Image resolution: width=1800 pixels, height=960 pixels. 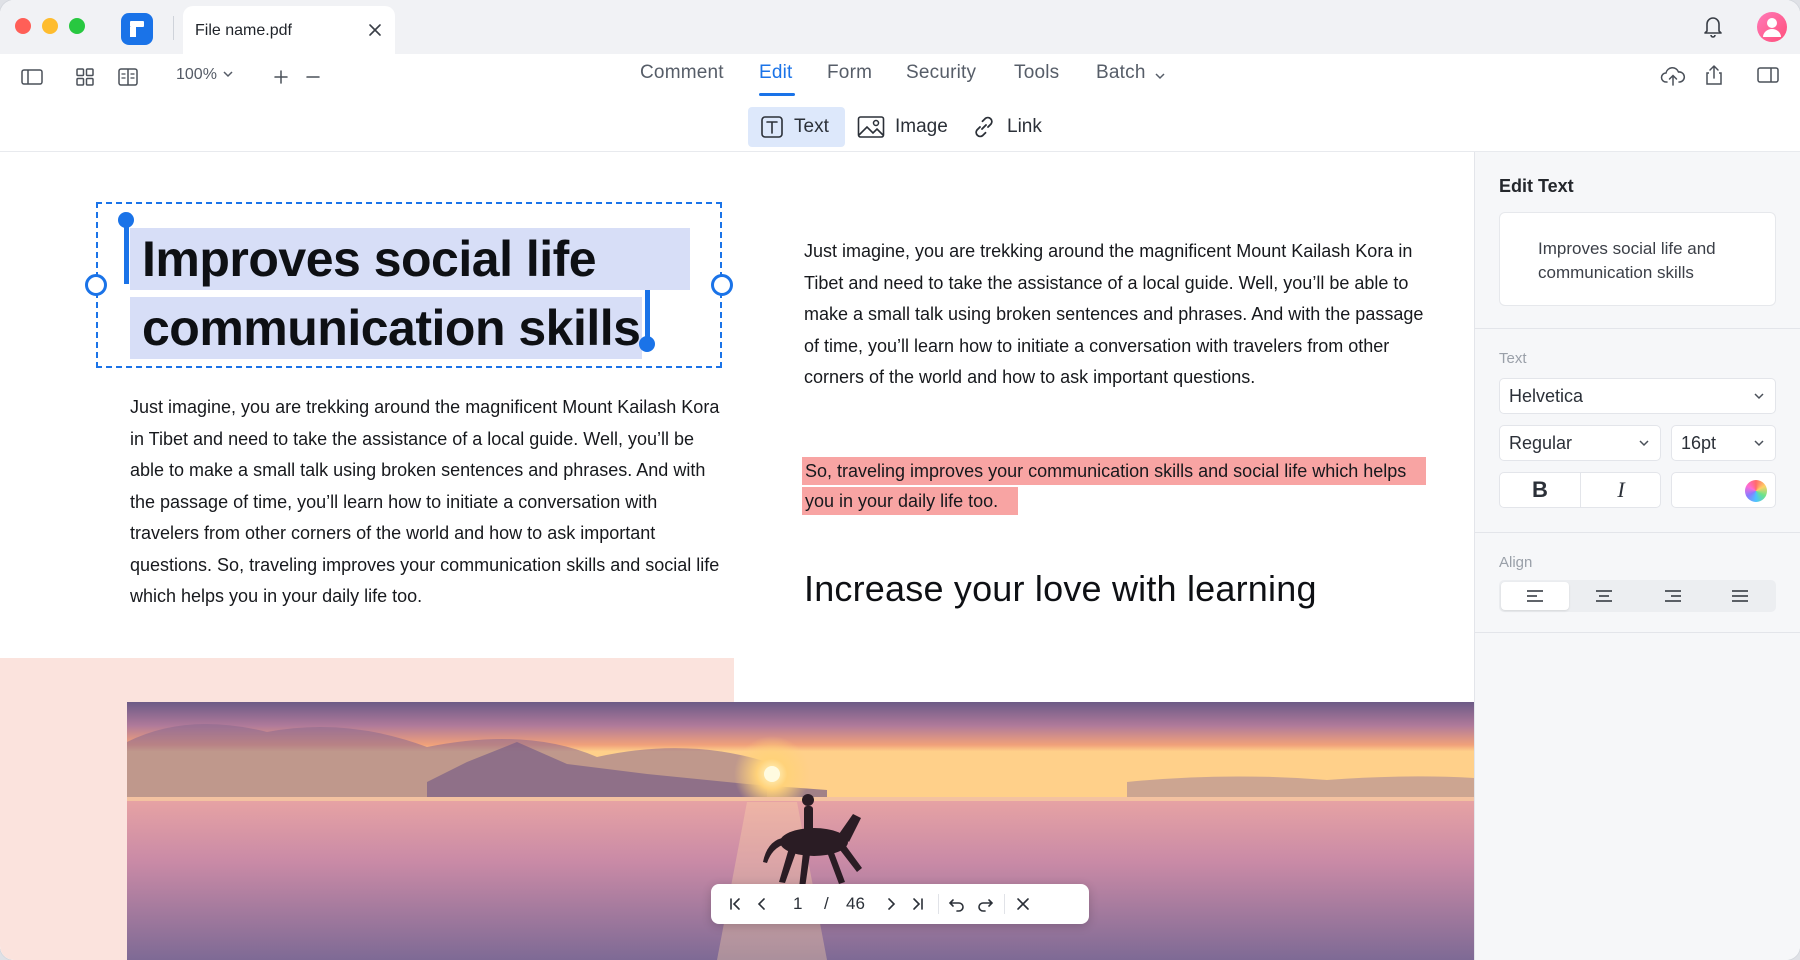 What do you see at coordinates (50, 26) in the screenshot?
I see `minimize-window-button` at bounding box center [50, 26].